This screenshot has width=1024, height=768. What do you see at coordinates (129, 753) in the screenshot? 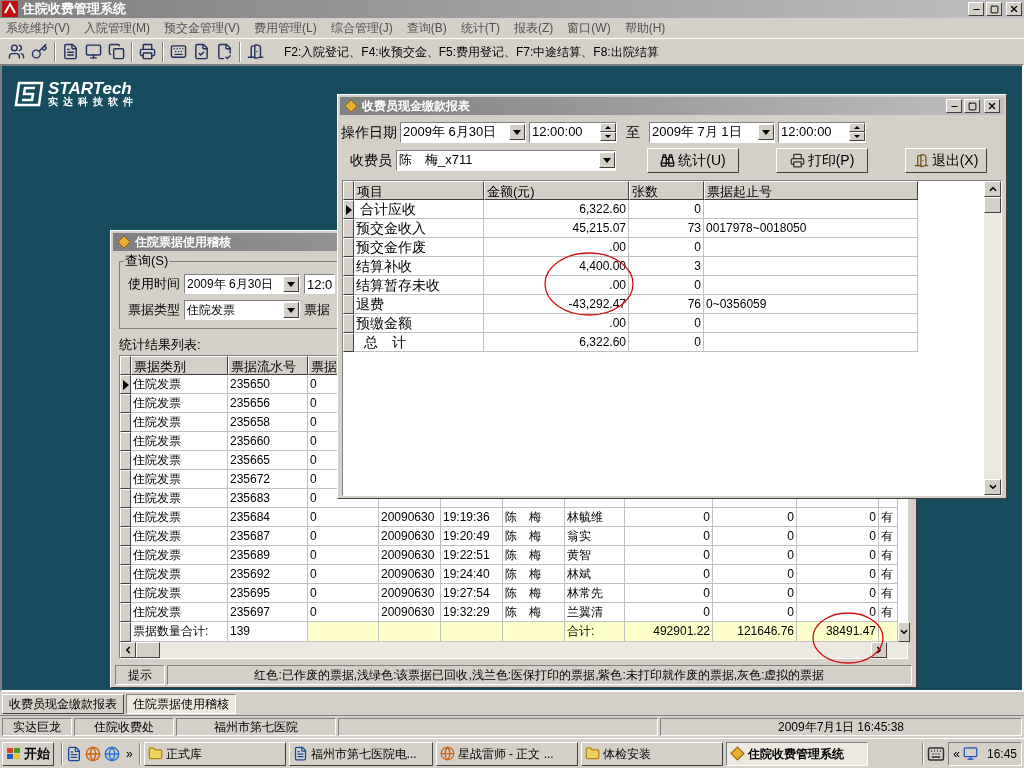
I see `overflow-button: »` at bounding box center [129, 753].